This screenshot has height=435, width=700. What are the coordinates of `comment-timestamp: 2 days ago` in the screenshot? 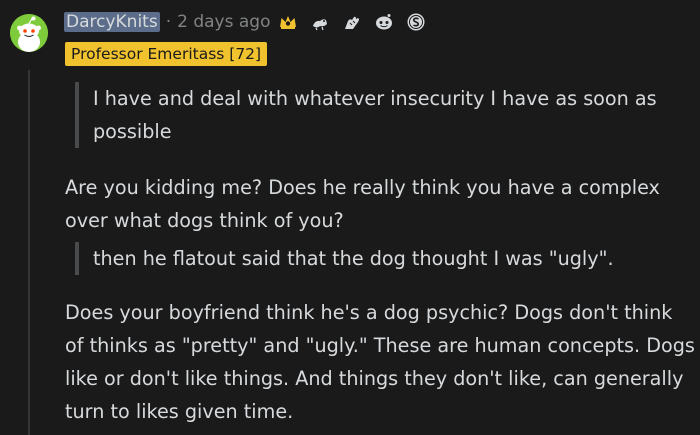 It's located at (223, 22).